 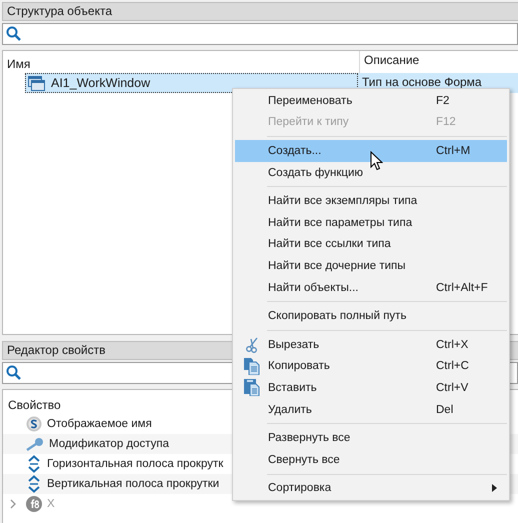 What do you see at coordinates (51, 504) in the screenshot?
I see `property-name: X` at bounding box center [51, 504].